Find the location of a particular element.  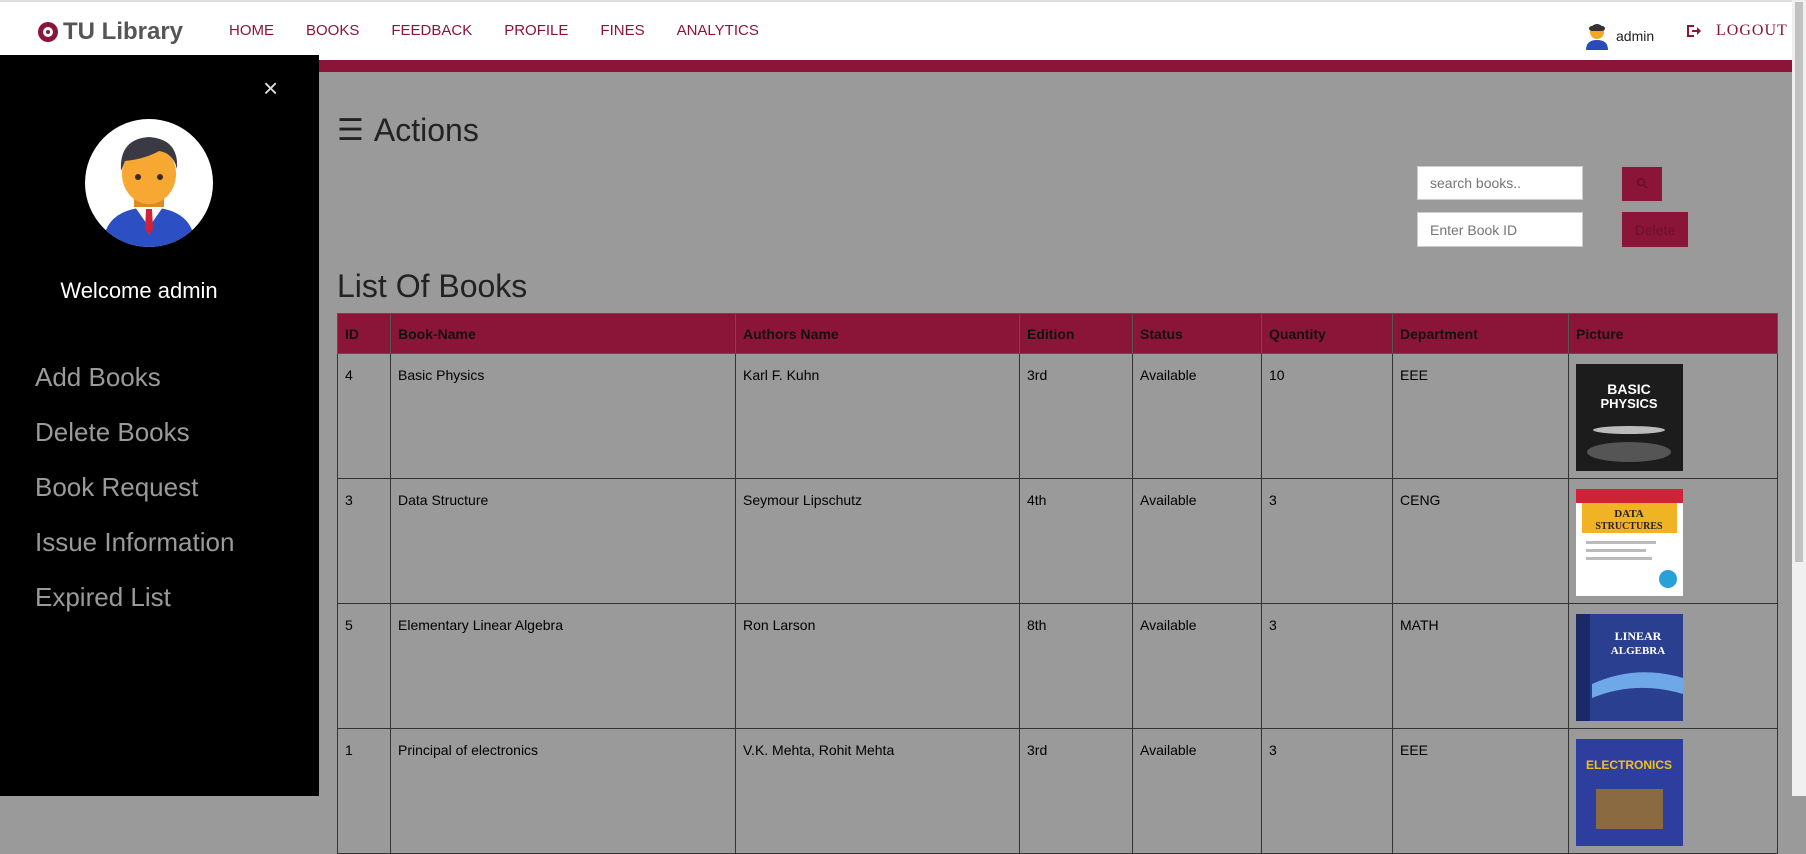

book-cover-image: DATA STRUCTURES is located at coordinates (1629, 542).